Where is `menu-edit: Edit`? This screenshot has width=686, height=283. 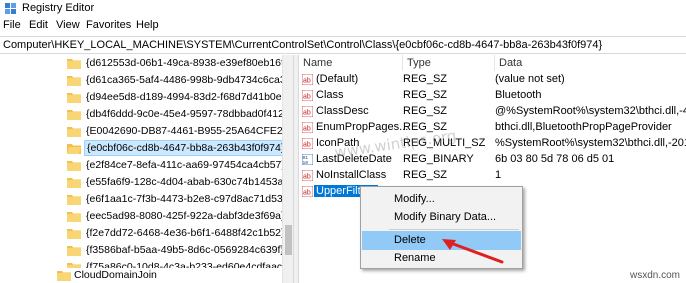
menu-edit: Edit is located at coordinates (38, 25).